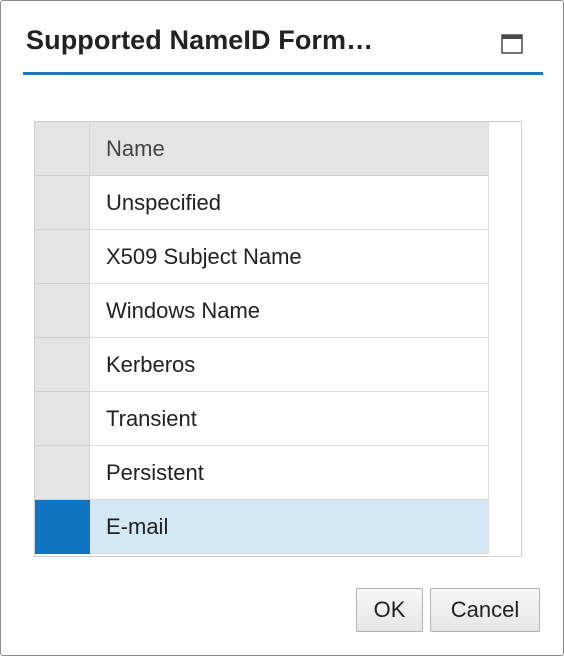 This screenshot has width=564, height=656. What do you see at coordinates (289, 257) in the screenshot?
I see `row-name-cell: X509 Subject Name` at bounding box center [289, 257].